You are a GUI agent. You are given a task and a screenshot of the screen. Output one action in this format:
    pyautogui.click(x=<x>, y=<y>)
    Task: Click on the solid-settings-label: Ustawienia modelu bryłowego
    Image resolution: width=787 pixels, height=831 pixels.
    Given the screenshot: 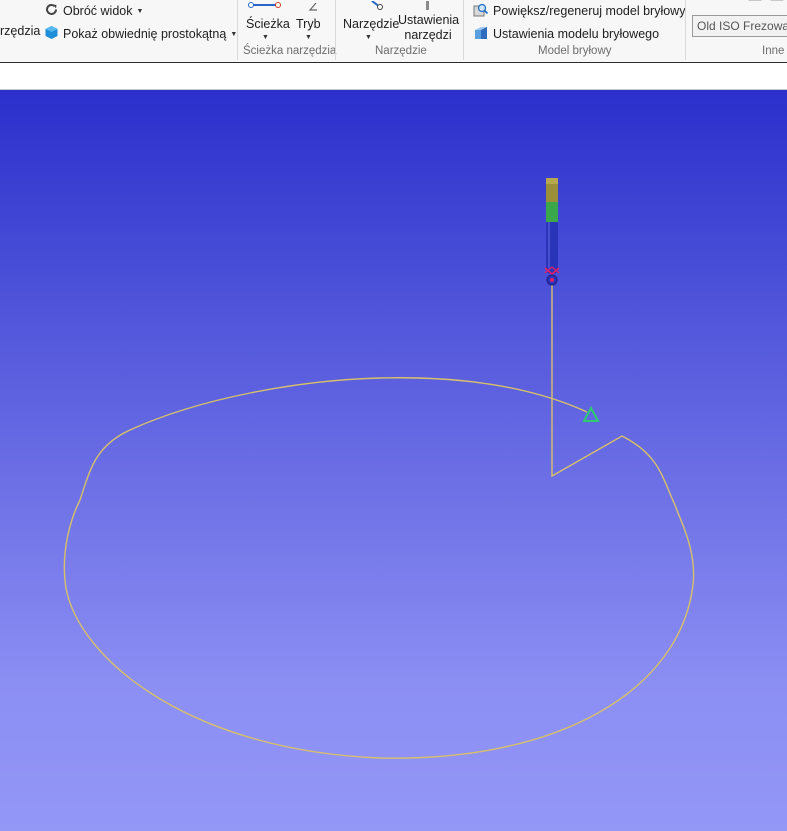 What is the action you would take?
    pyautogui.click(x=576, y=34)
    